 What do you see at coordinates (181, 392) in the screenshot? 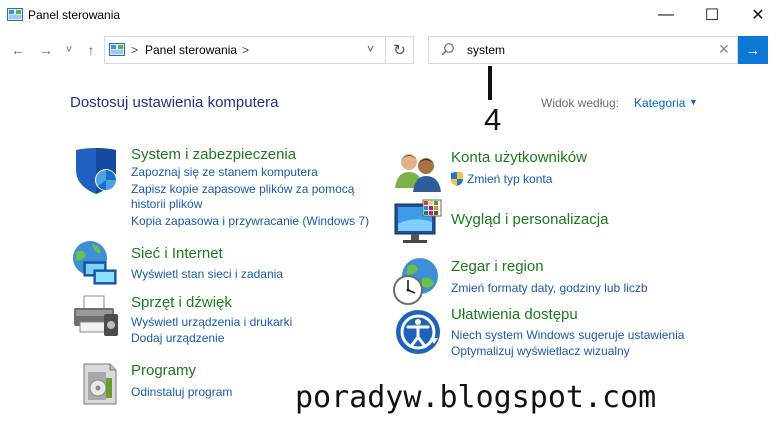
I see `link-uninstall-program: Odinstaluj program` at bounding box center [181, 392].